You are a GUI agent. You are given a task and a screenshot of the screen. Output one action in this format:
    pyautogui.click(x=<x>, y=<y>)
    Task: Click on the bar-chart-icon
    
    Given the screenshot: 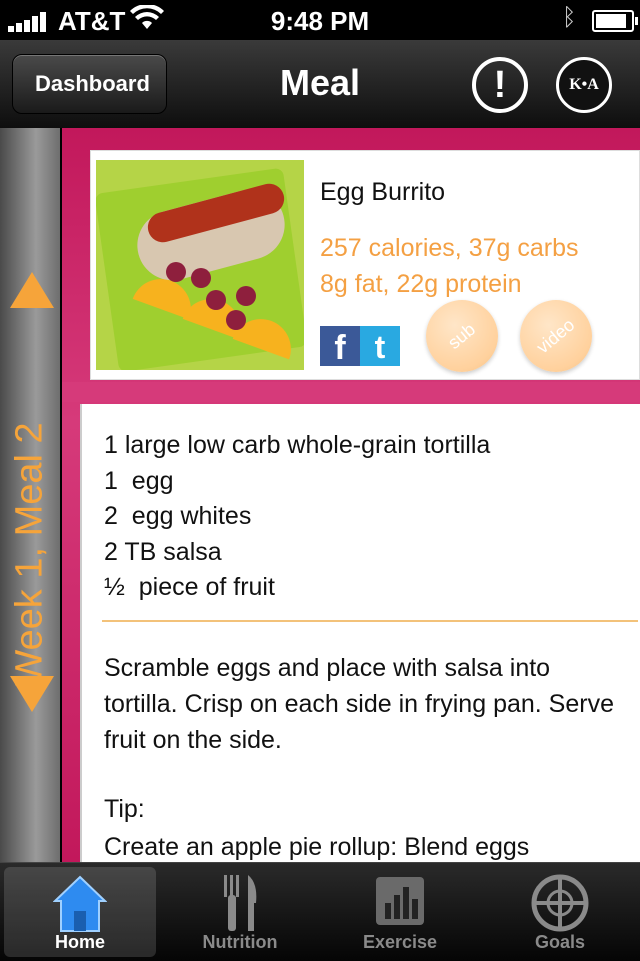 What is the action you would take?
    pyautogui.click(x=400, y=902)
    